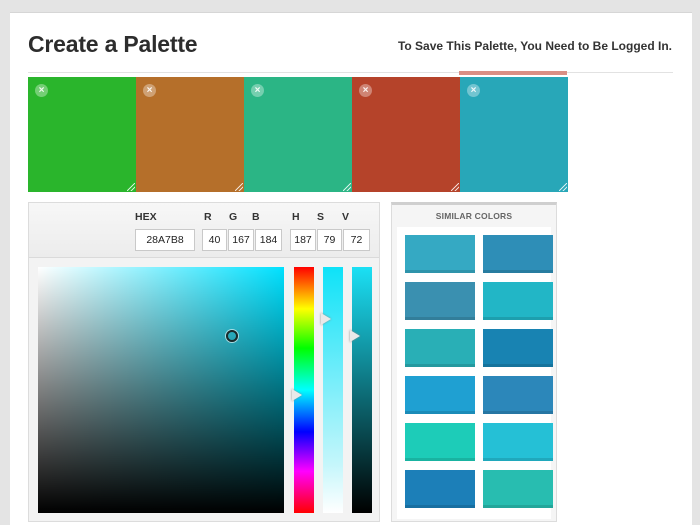  I want to click on s-input: 79, so click(329, 240).